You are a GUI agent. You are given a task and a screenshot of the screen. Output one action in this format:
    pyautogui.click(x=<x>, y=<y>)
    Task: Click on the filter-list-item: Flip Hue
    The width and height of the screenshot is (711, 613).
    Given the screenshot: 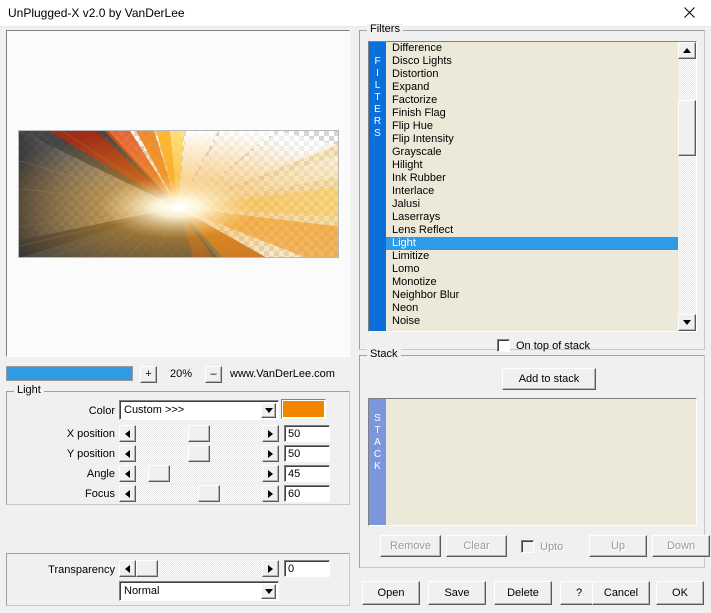 What is the action you would take?
    pyautogui.click(x=532, y=126)
    